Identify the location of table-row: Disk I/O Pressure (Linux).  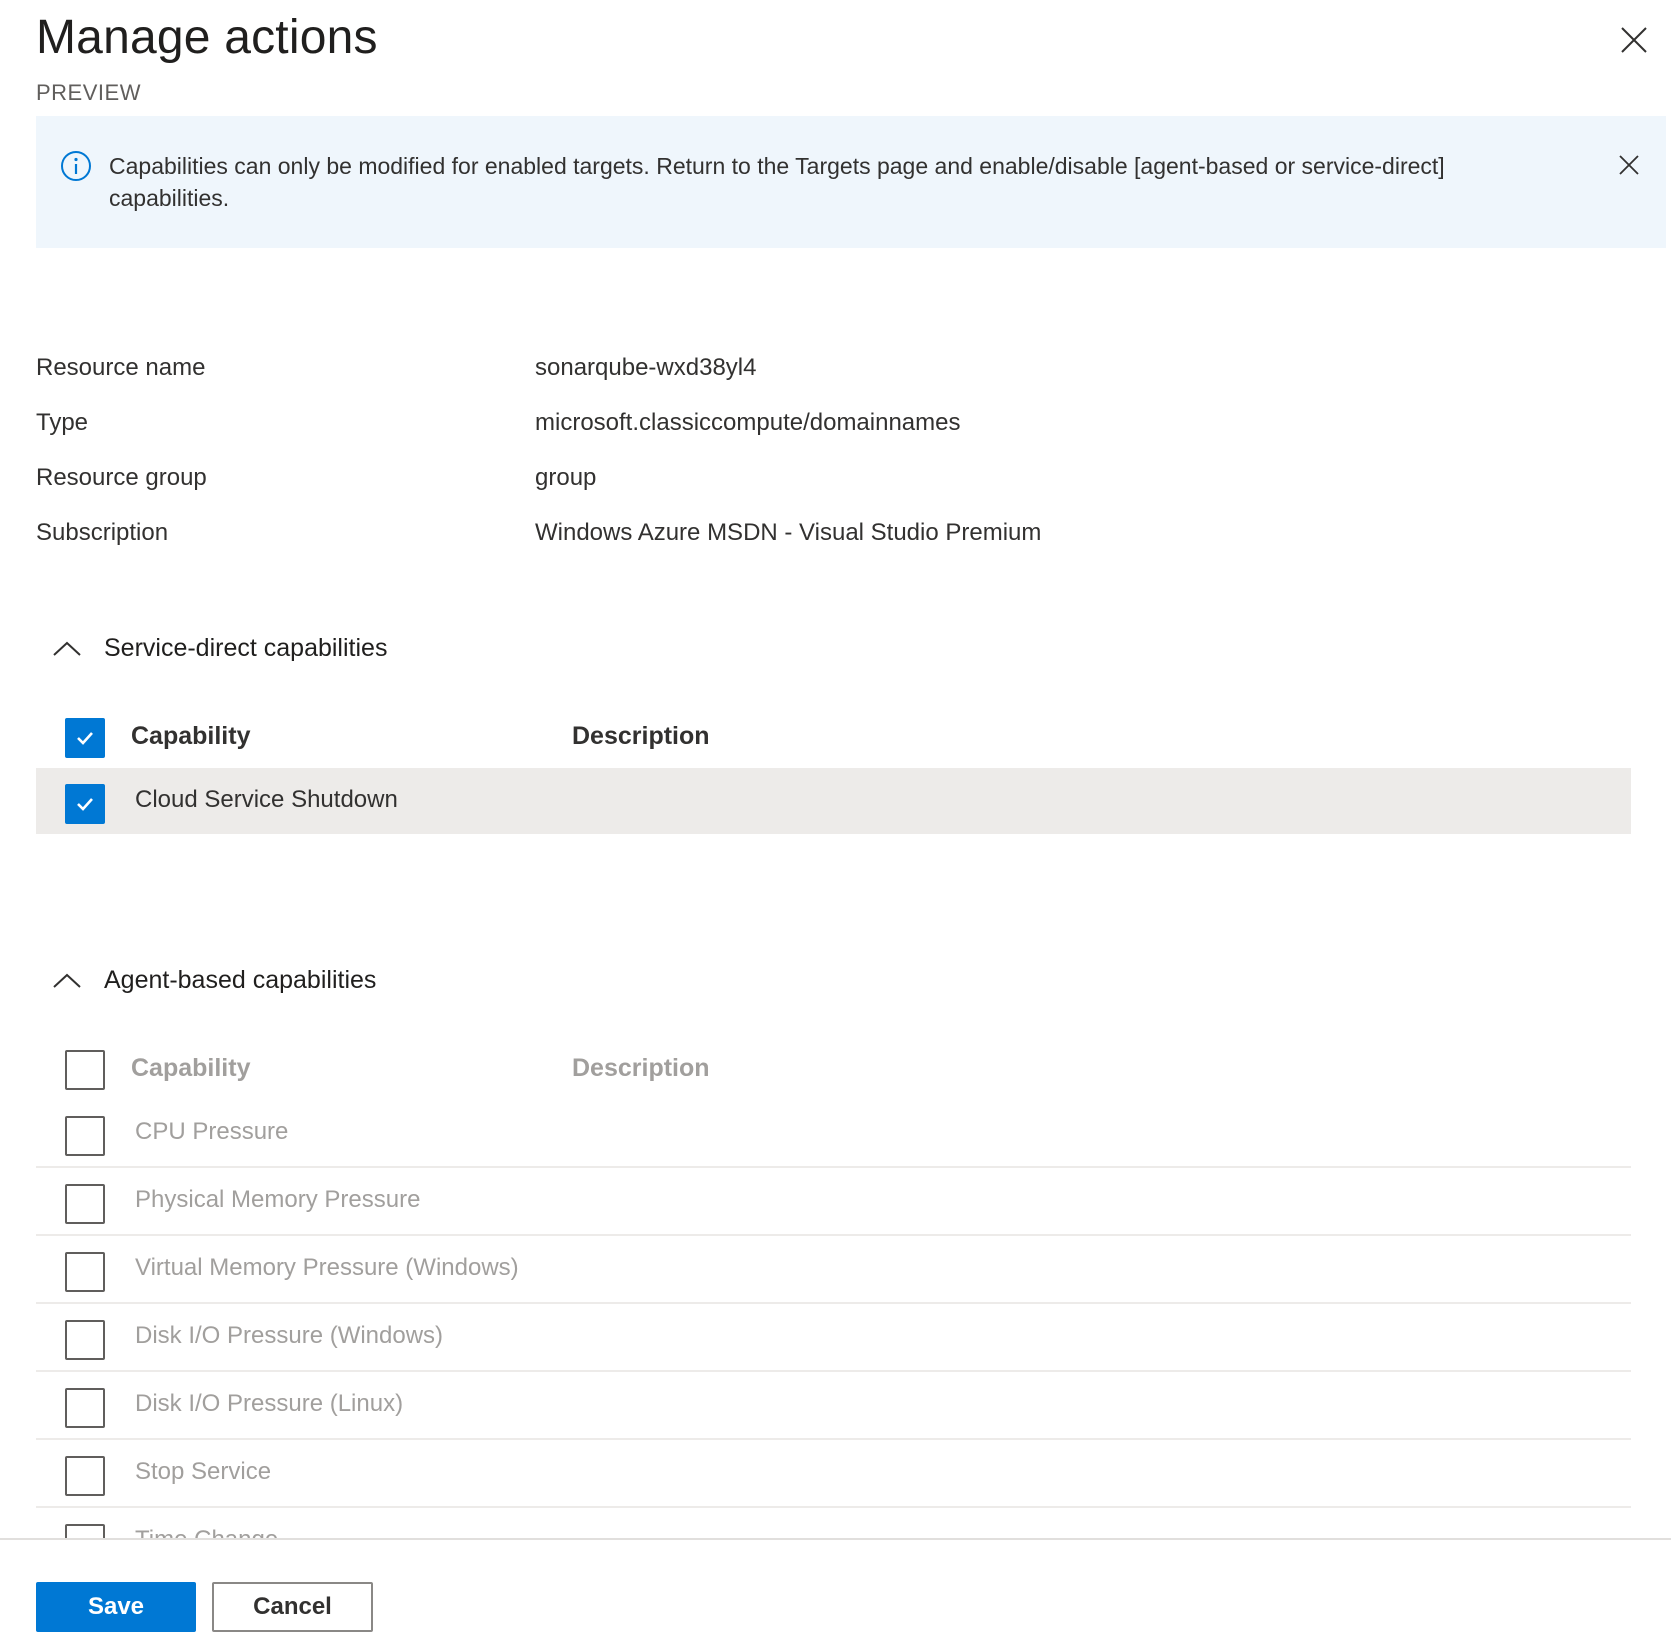
(833, 1406).